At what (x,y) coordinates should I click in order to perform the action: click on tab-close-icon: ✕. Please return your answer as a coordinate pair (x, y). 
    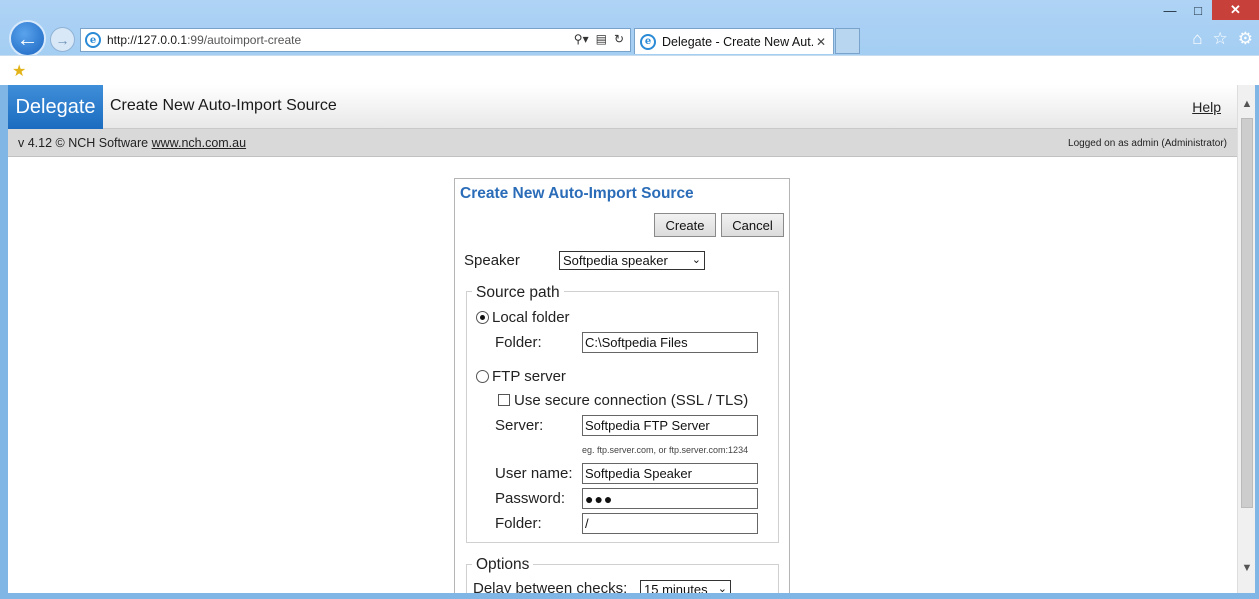
    Looking at the image, I should click on (821, 42).